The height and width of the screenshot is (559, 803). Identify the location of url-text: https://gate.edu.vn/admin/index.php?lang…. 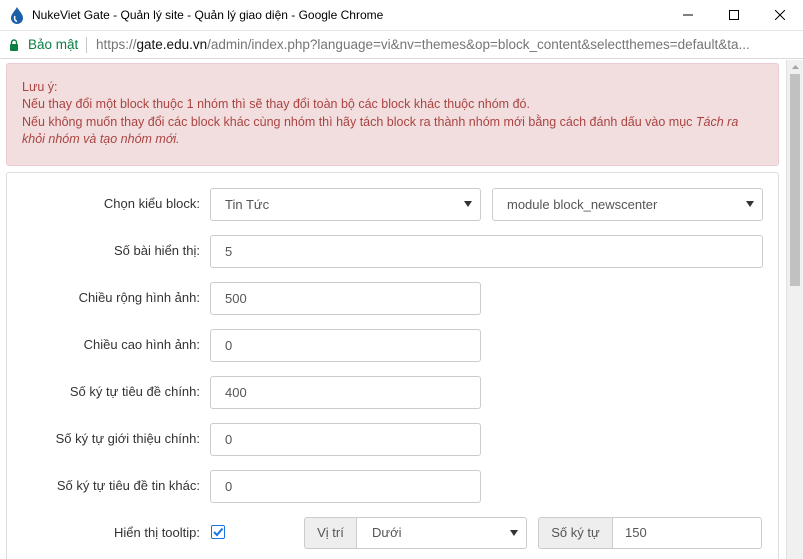
(443, 44).